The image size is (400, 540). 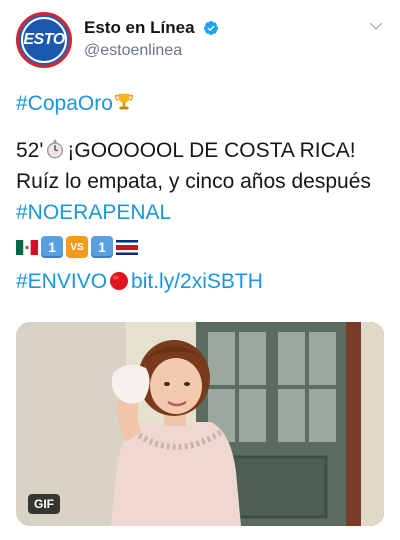 I want to click on trophy-icon, so click(x=123, y=101).